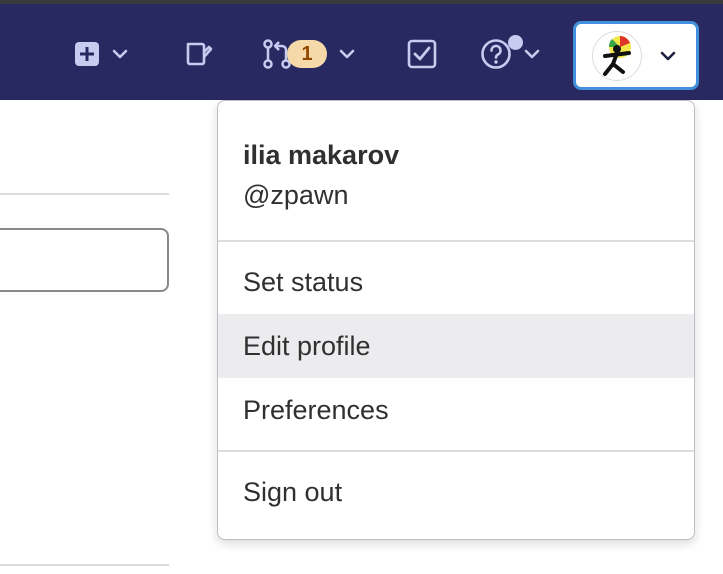 The width and height of the screenshot is (723, 574). I want to click on avatar-image-icon, so click(617, 55).